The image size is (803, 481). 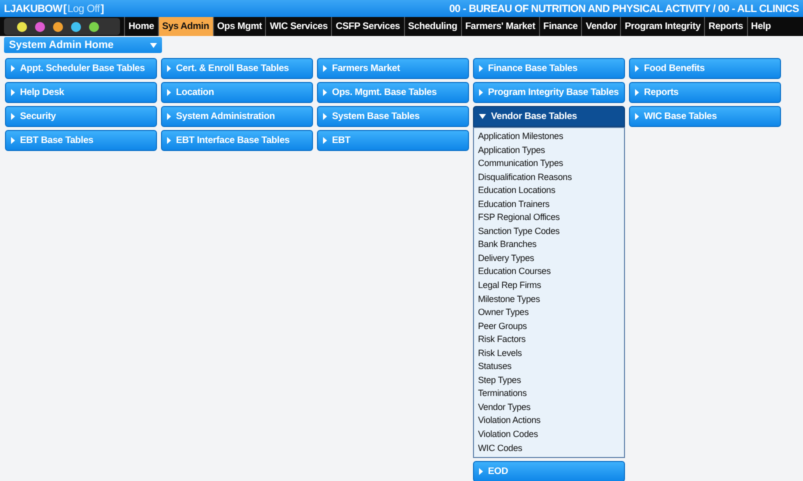 What do you see at coordinates (549, 137) in the screenshot?
I see `submenu-item: Application Milestones` at bounding box center [549, 137].